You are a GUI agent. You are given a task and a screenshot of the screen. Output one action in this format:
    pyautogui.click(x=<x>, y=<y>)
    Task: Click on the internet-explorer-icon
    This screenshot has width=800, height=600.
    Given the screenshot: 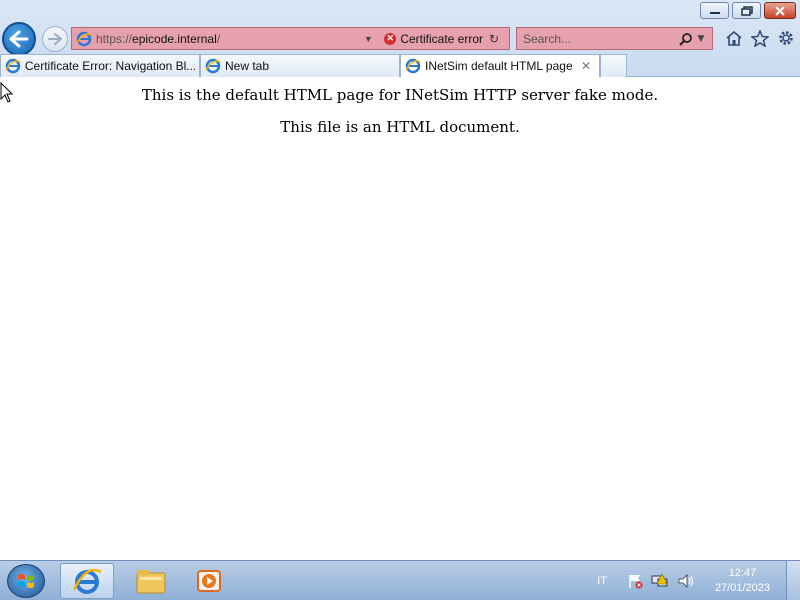 What is the action you would take?
    pyautogui.click(x=87, y=581)
    